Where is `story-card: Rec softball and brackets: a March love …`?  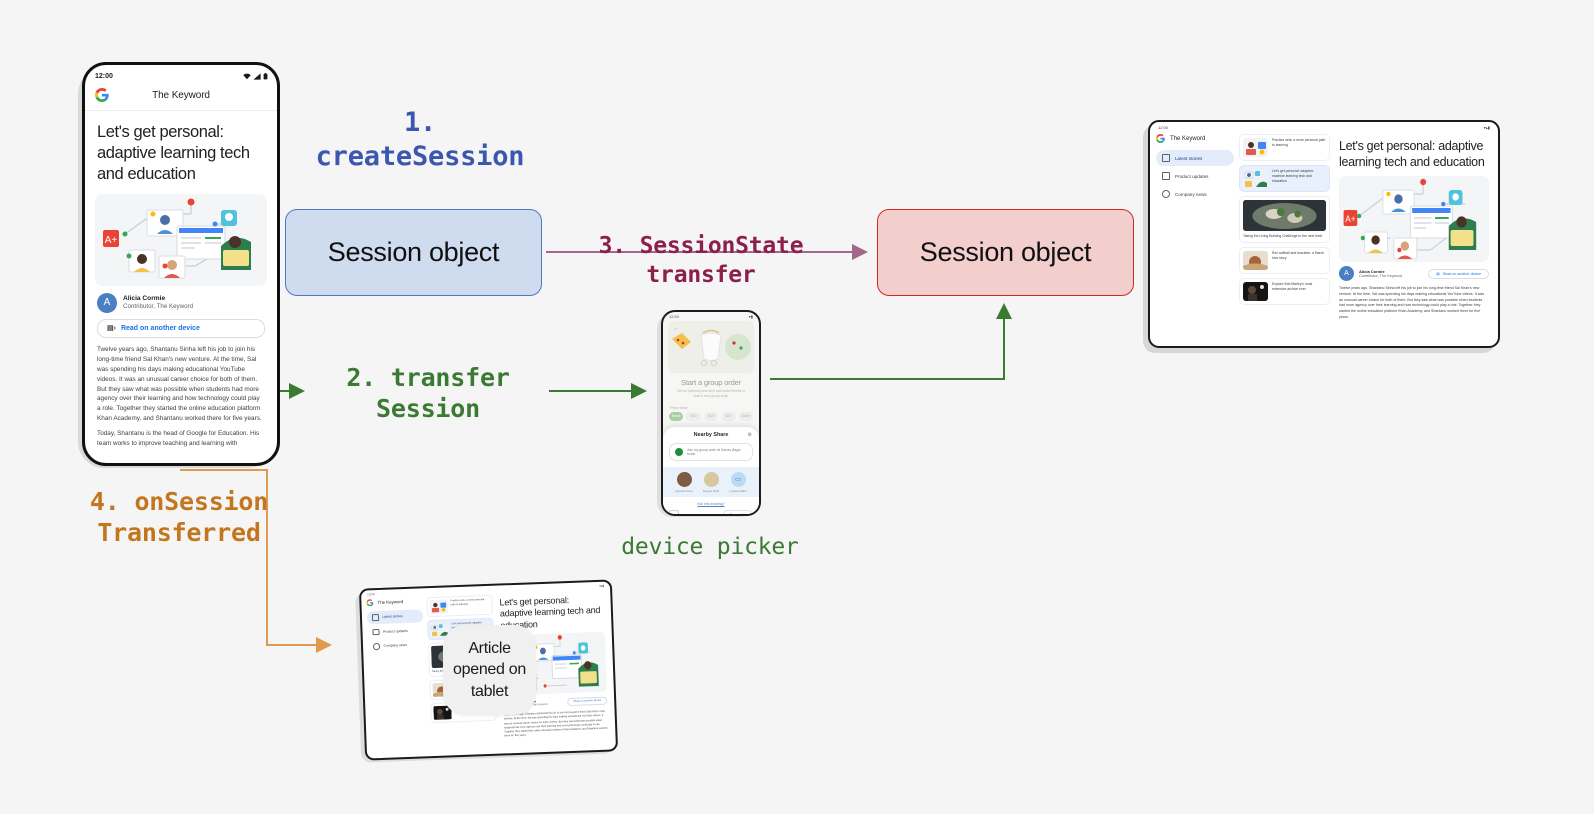
story-card: Rec softball and brackets: a March love … is located at coordinates (1284, 260).